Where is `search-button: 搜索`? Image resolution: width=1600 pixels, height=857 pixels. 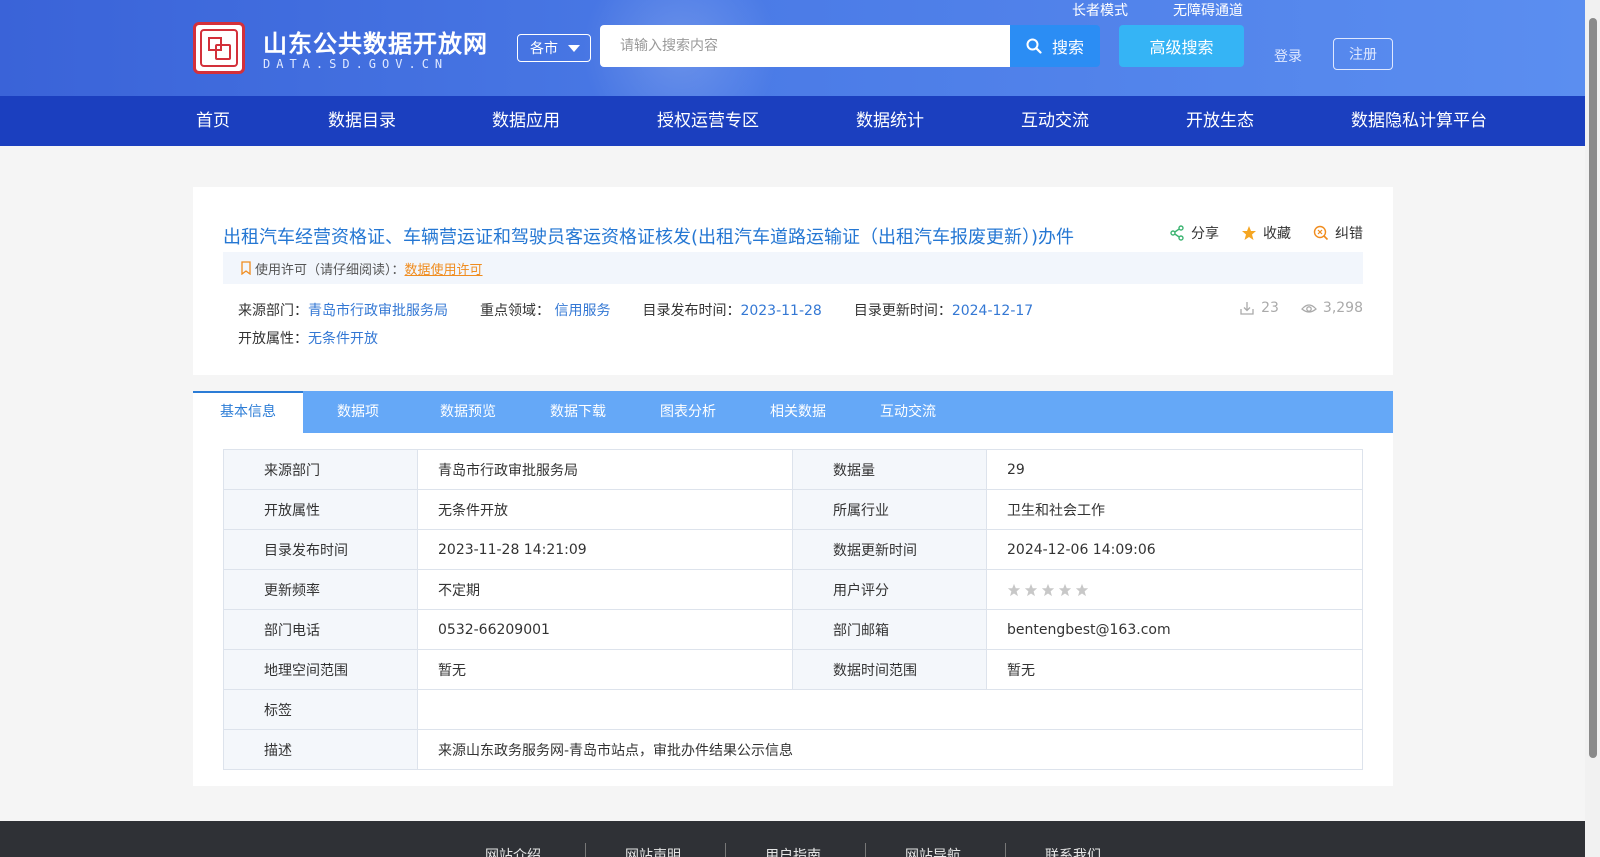 search-button: 搜索 is located at coordinates (1055, 46).